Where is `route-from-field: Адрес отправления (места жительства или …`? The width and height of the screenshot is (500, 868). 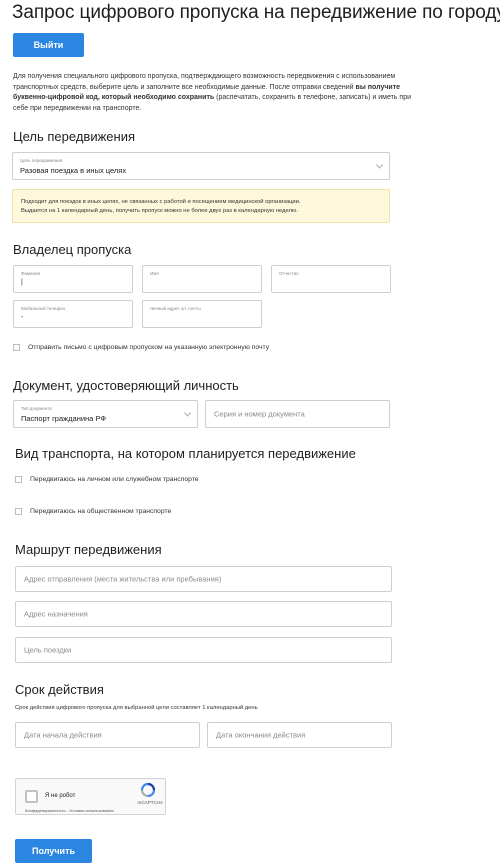 route-from-field: Адрес отправления (места жительства или … is located at coordinates (203, 579).